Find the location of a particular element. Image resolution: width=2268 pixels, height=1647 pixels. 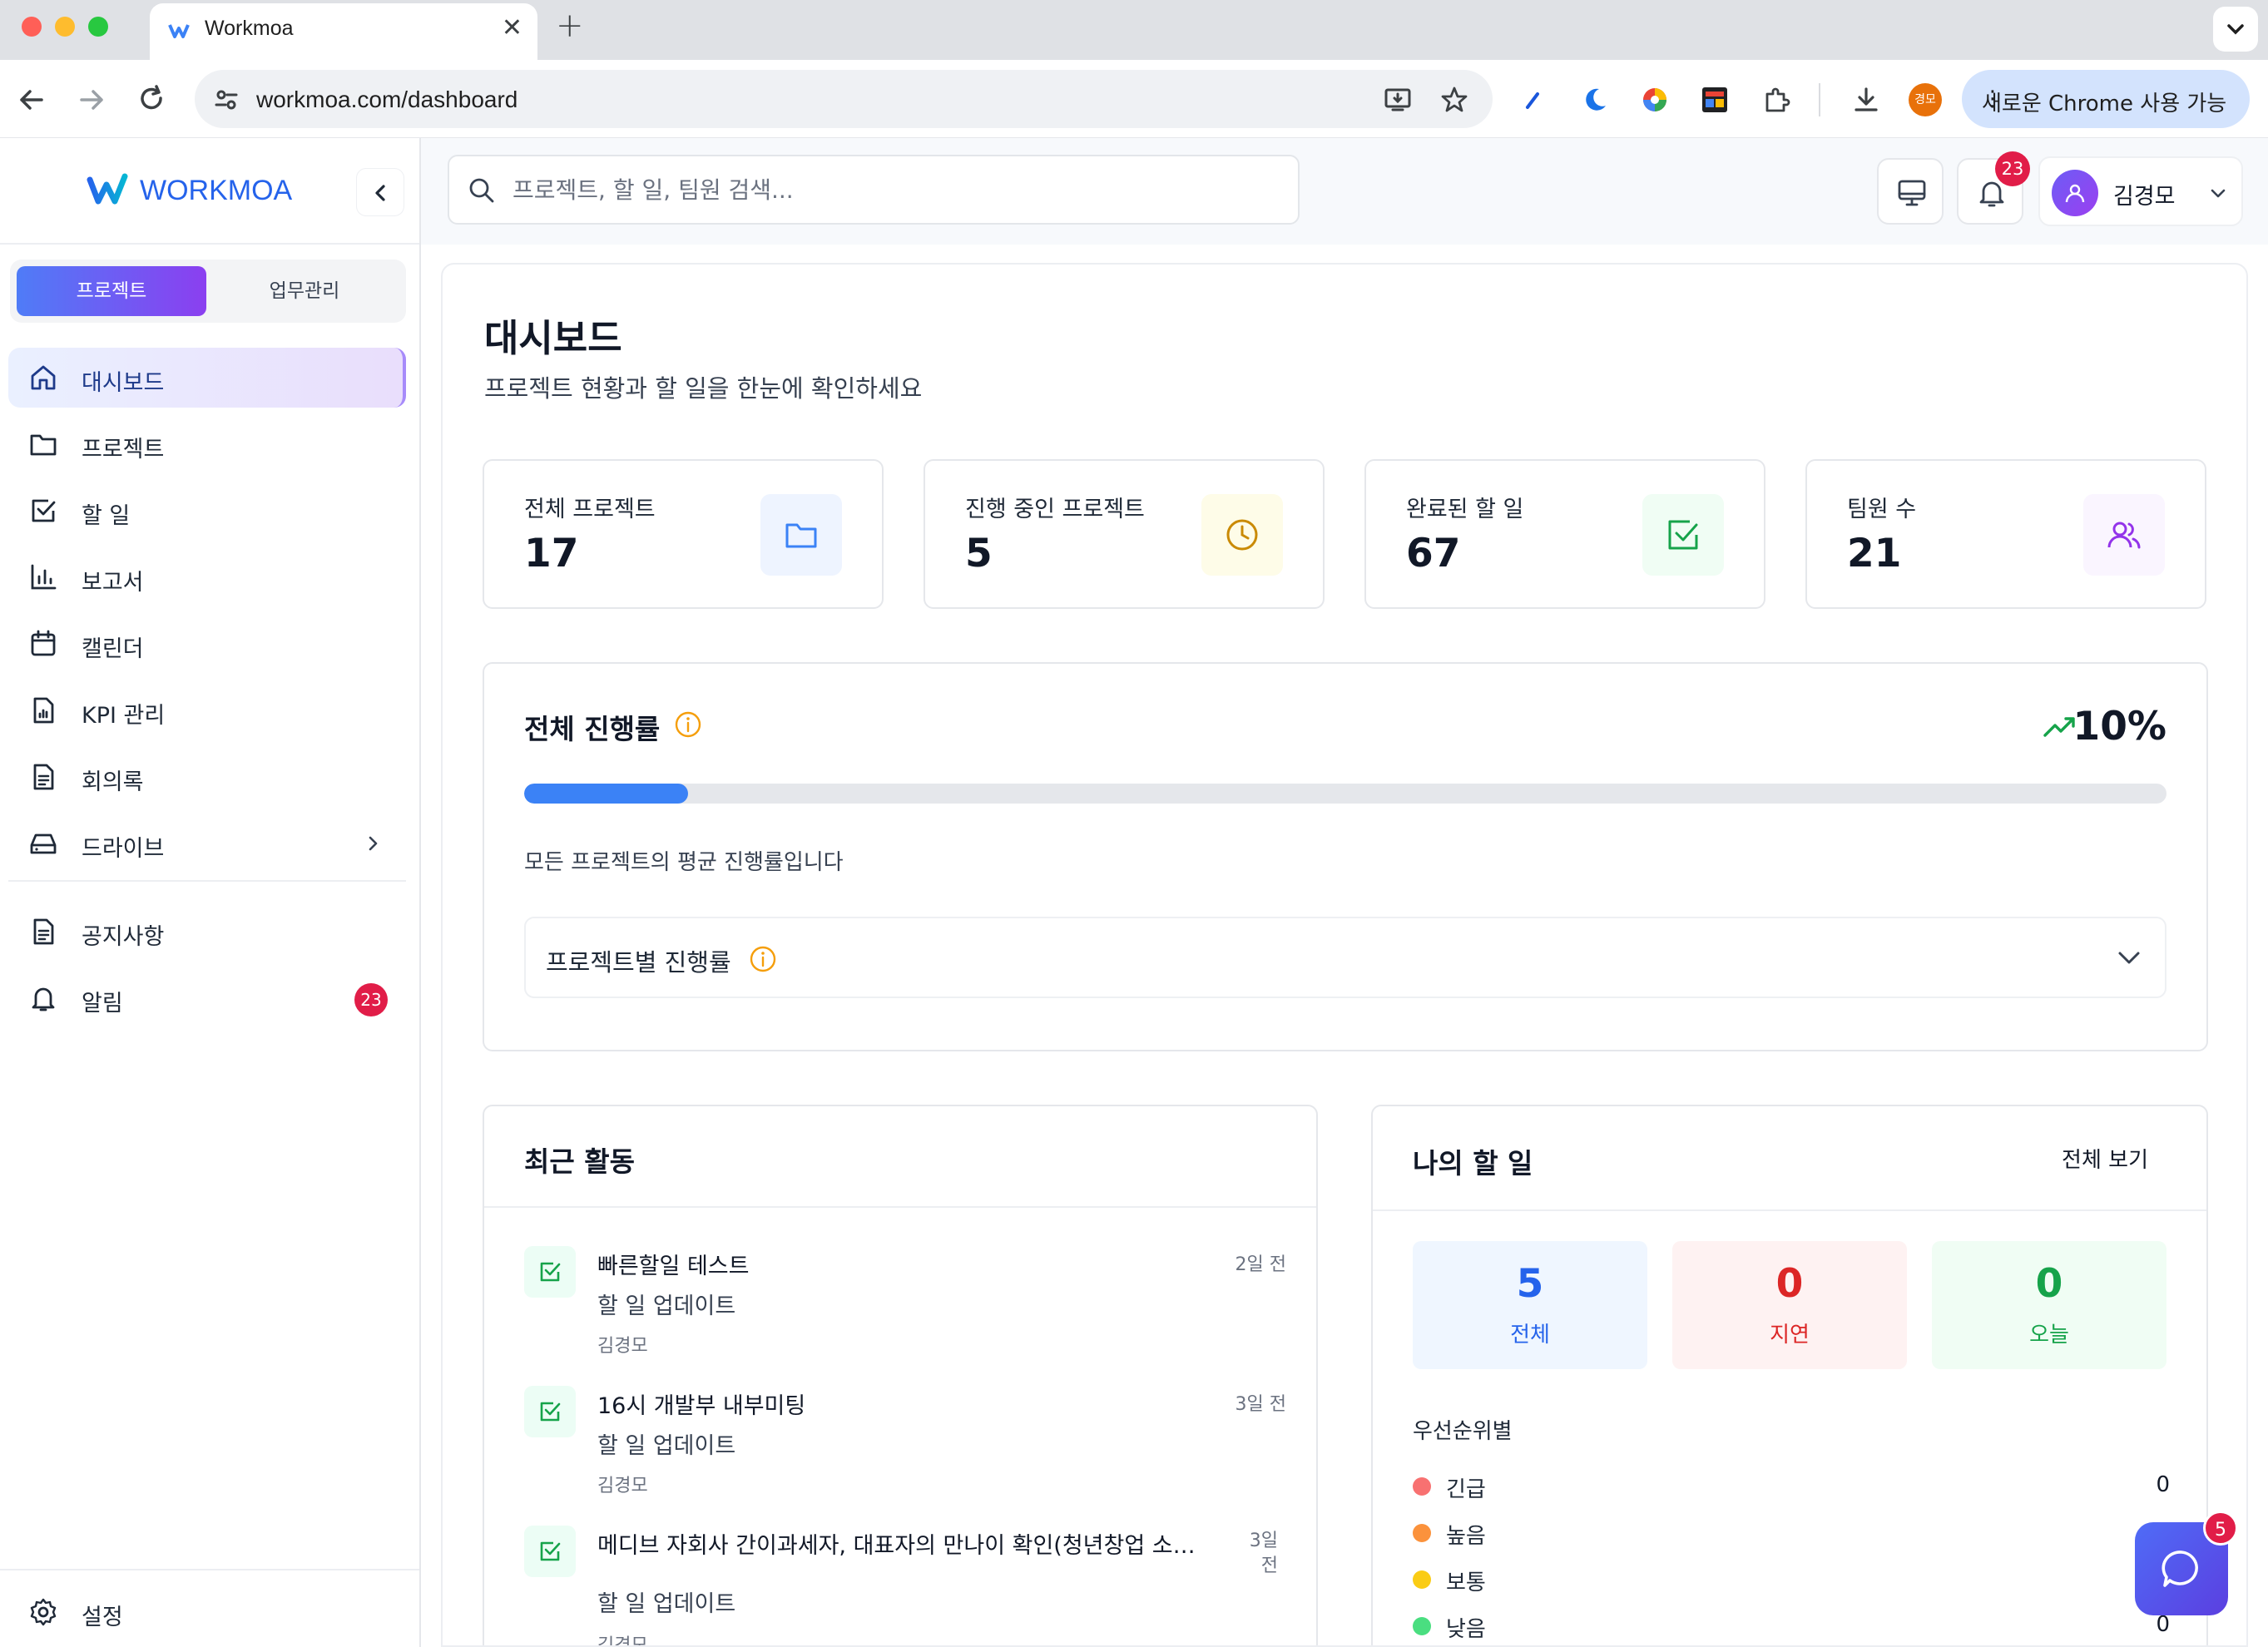

page-title: 대시보드 is located at coordinates (553, 338).